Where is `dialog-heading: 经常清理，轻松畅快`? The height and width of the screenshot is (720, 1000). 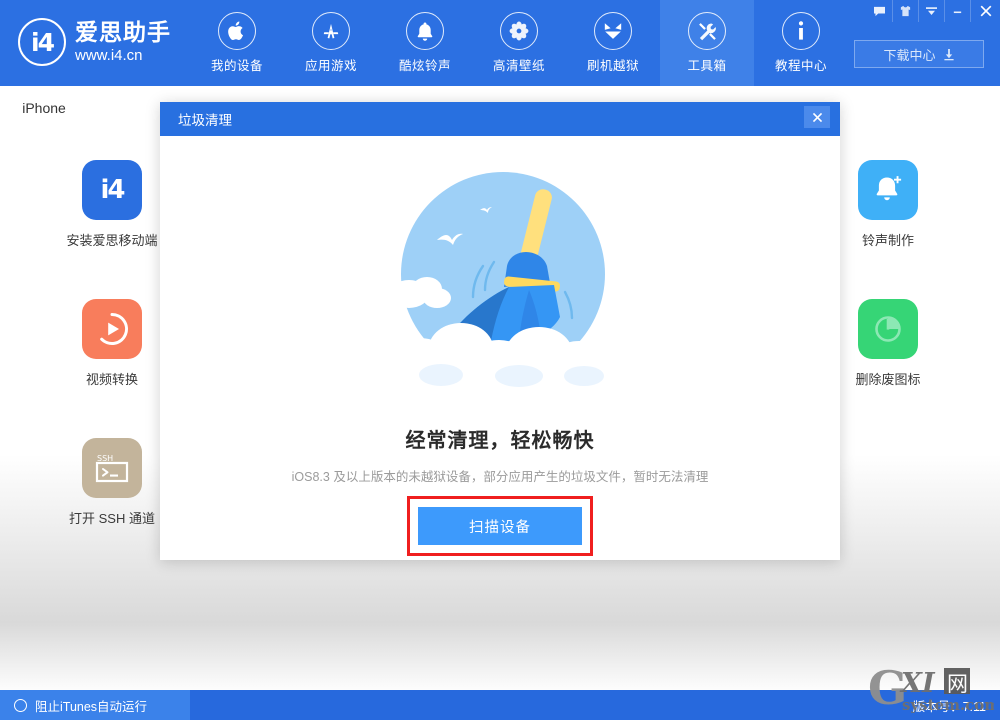
dialog-heading: 经常清理，轻松畅快 is located at coordinates (500, 441).